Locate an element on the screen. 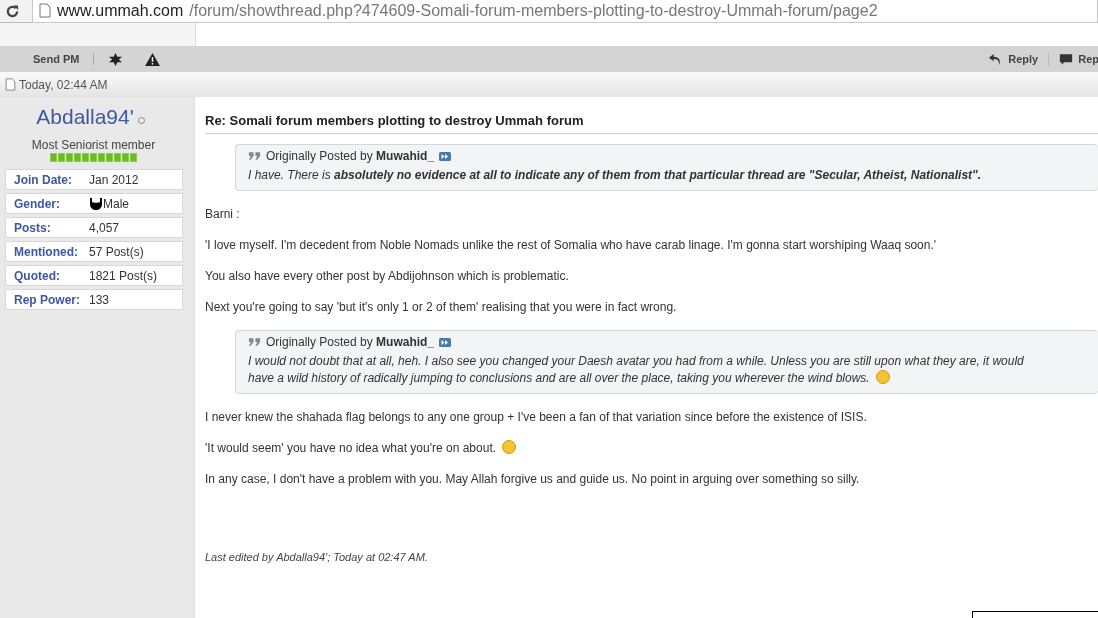 The width and height of the screenshot is (1098, 618). quote-text: I would not doubt that at all, heh. I also see you changed your Daesh avatar you had from a while. Unless you are still upon what they are, it would is located at coordinates (636, 361).